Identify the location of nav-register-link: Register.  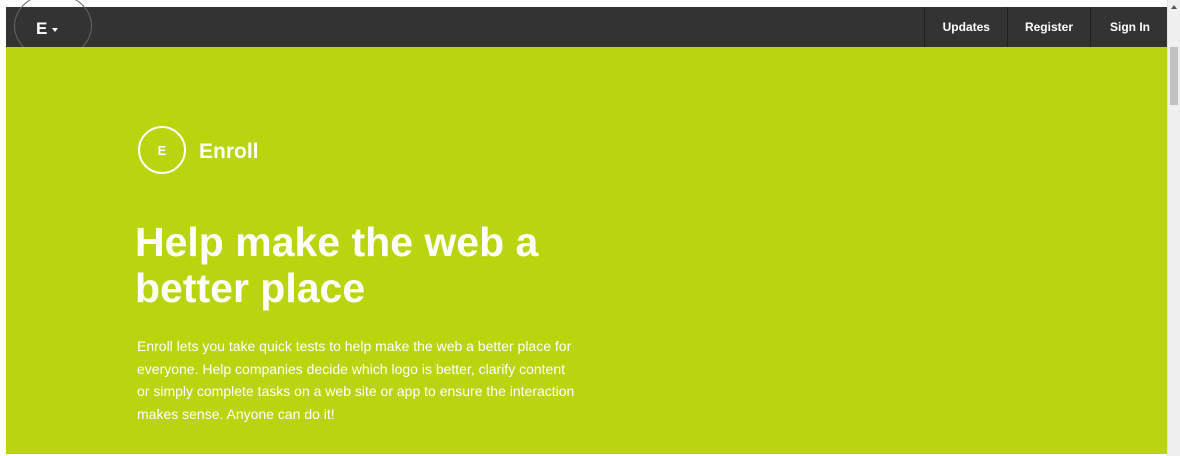
(1048, 27).